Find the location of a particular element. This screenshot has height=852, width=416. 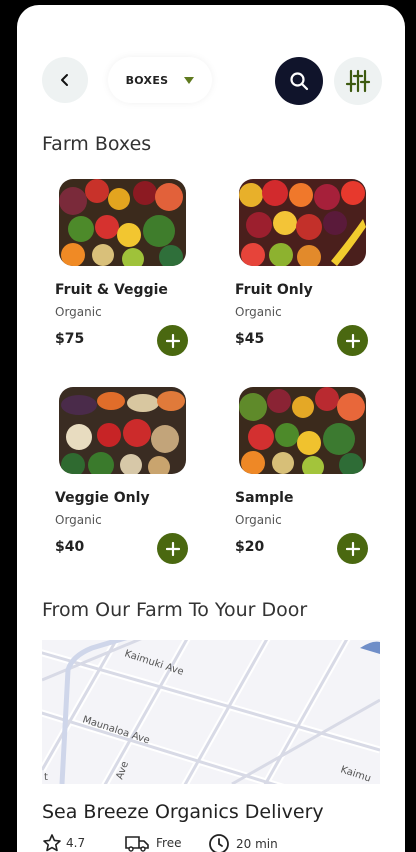

truck-icon is located at coordinates (137, 844).